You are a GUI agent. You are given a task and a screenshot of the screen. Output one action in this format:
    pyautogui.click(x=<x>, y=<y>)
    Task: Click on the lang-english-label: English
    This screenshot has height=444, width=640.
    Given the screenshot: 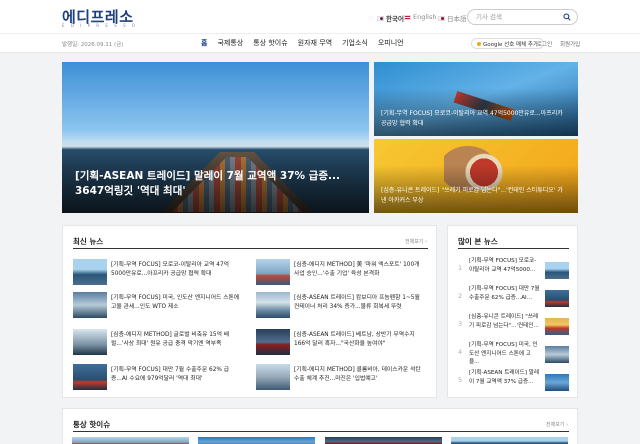 What is the action you would take?
    pyautogui.click(x=425, y=17)
    